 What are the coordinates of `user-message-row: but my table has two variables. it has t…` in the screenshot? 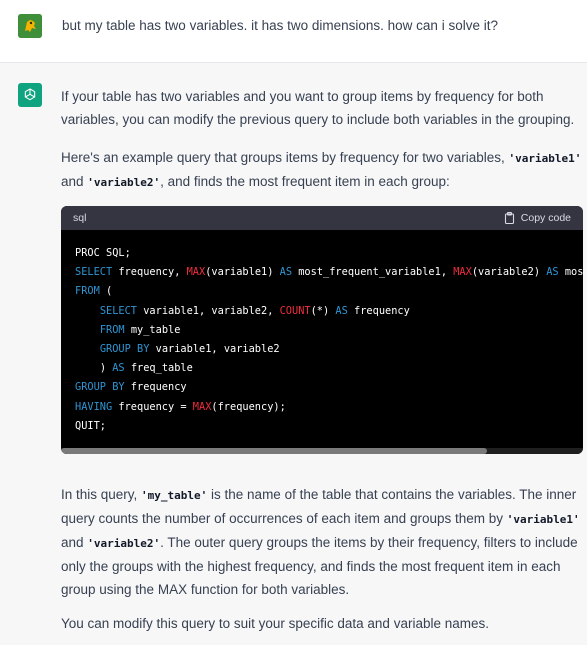 It's located at (293, 31).